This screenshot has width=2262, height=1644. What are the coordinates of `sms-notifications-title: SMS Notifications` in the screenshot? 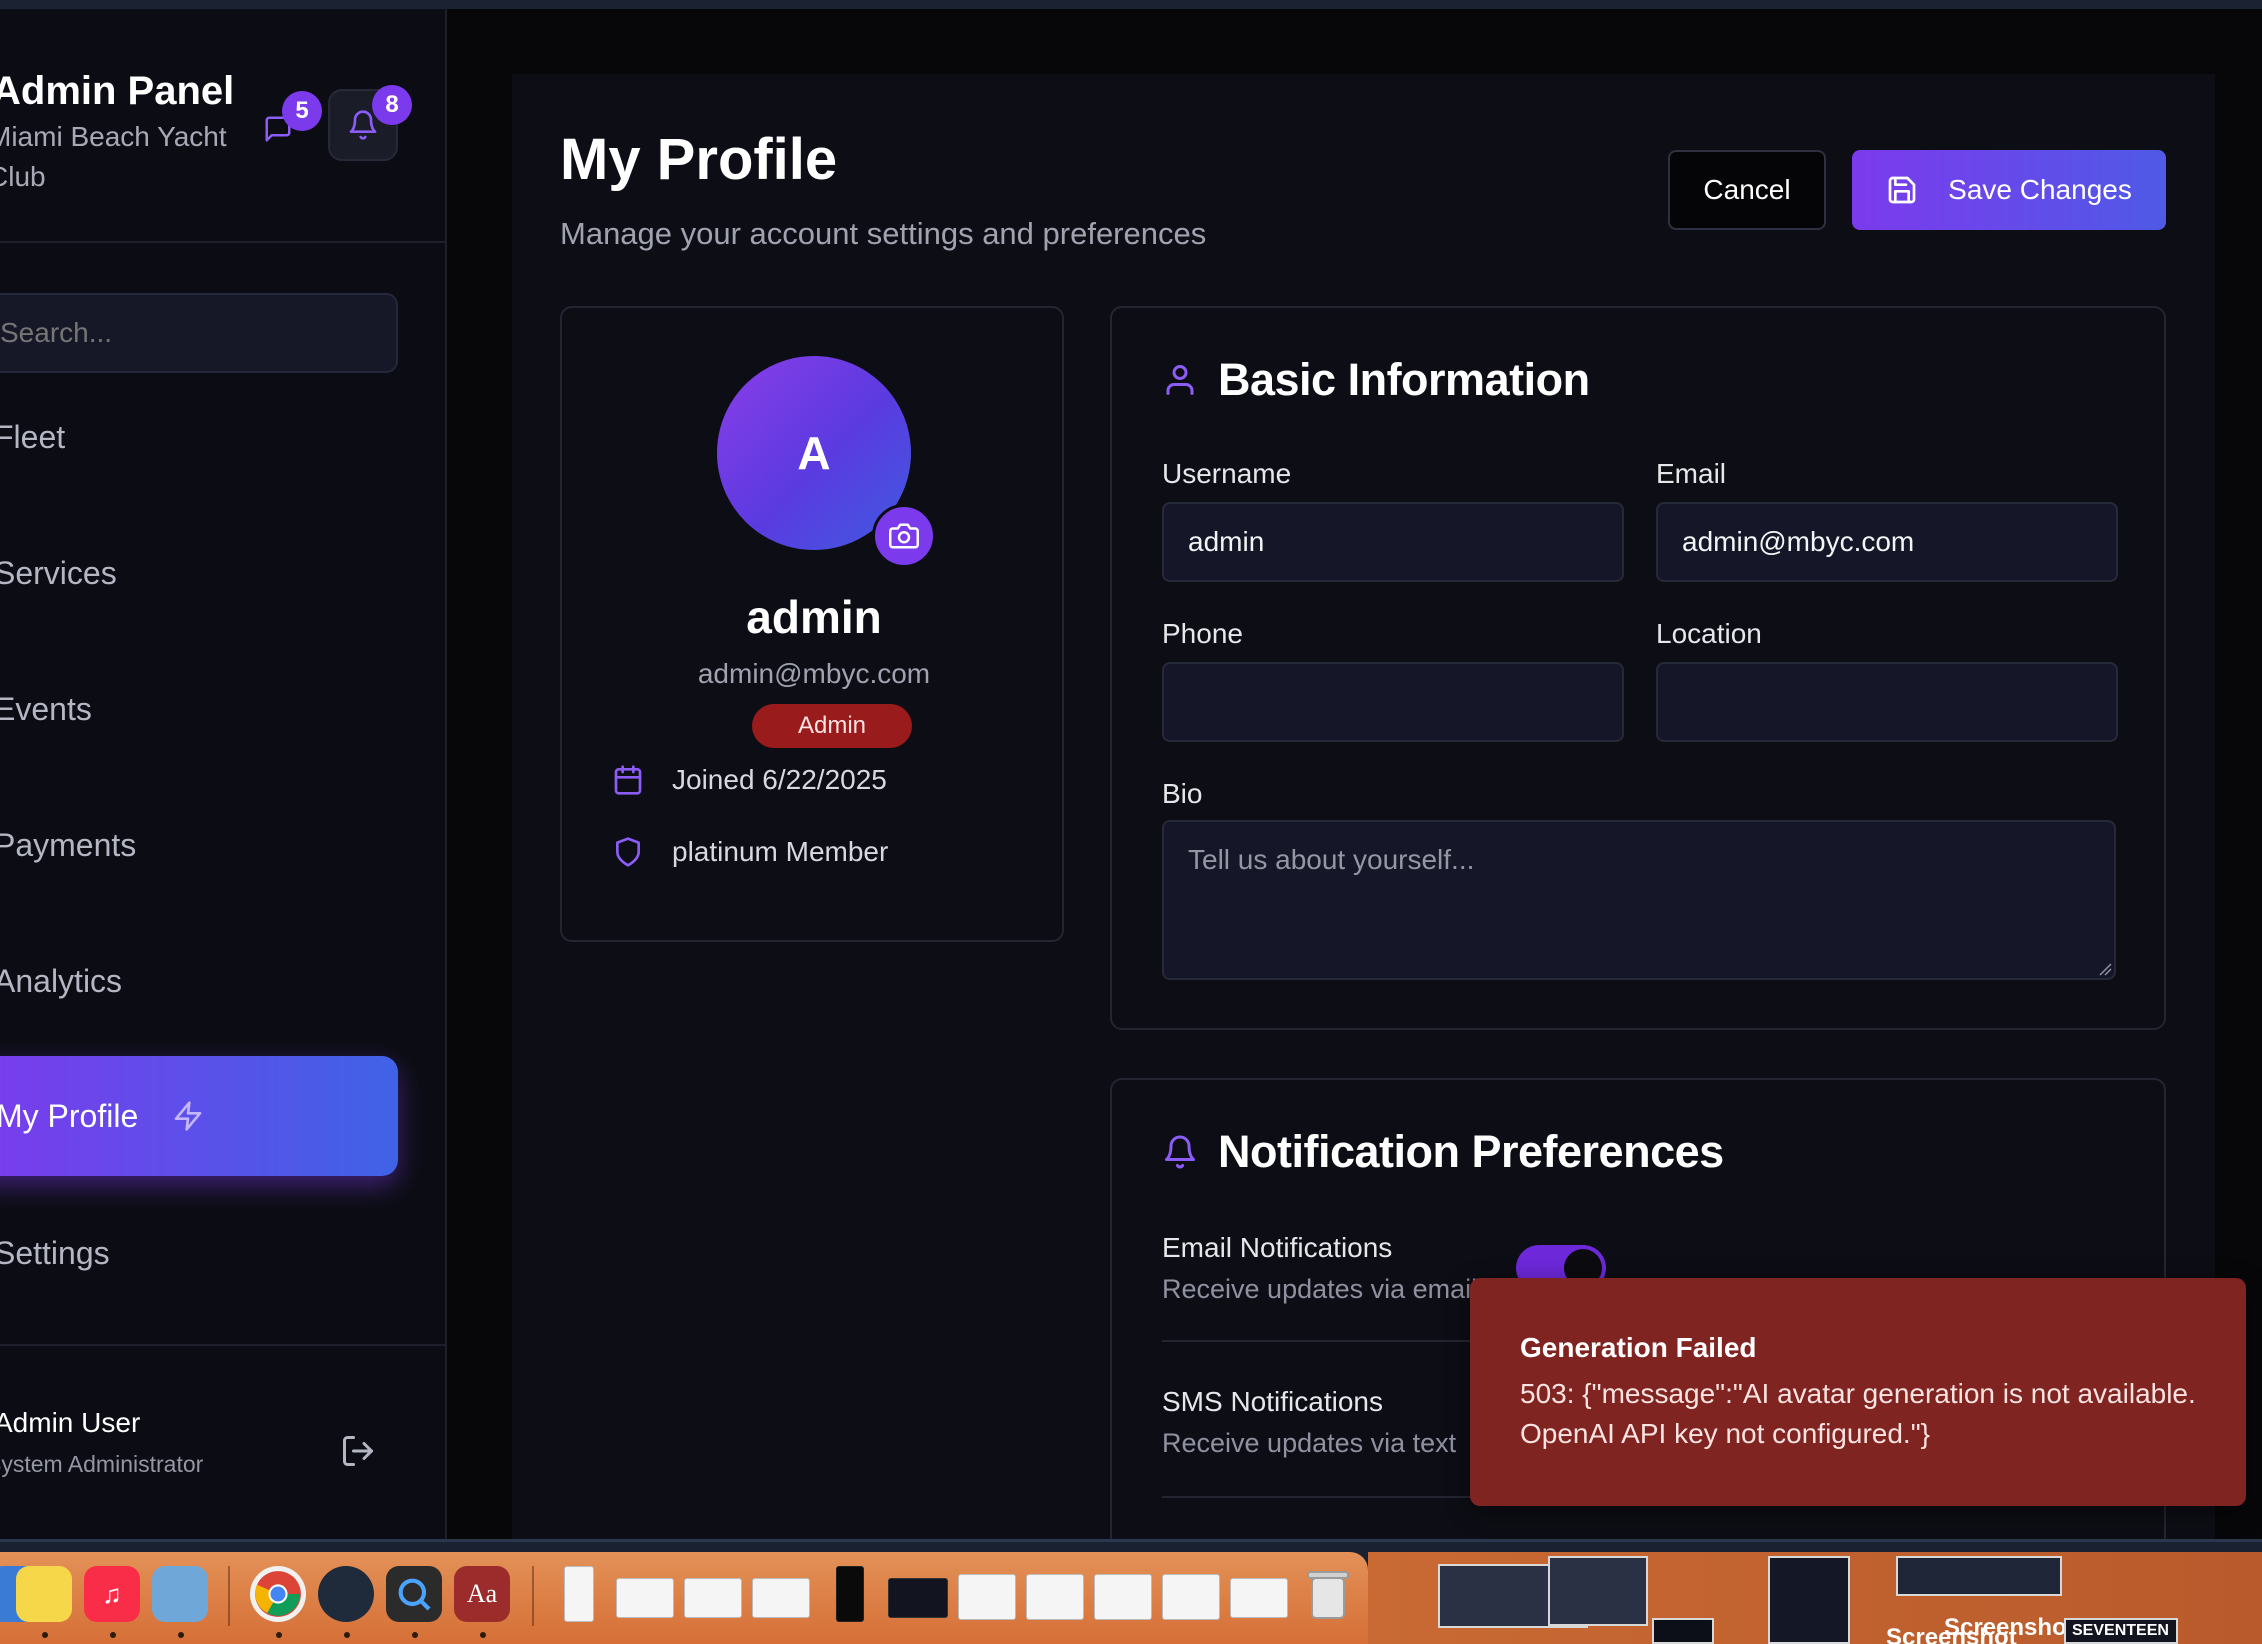 It's located at (1272, 1401).